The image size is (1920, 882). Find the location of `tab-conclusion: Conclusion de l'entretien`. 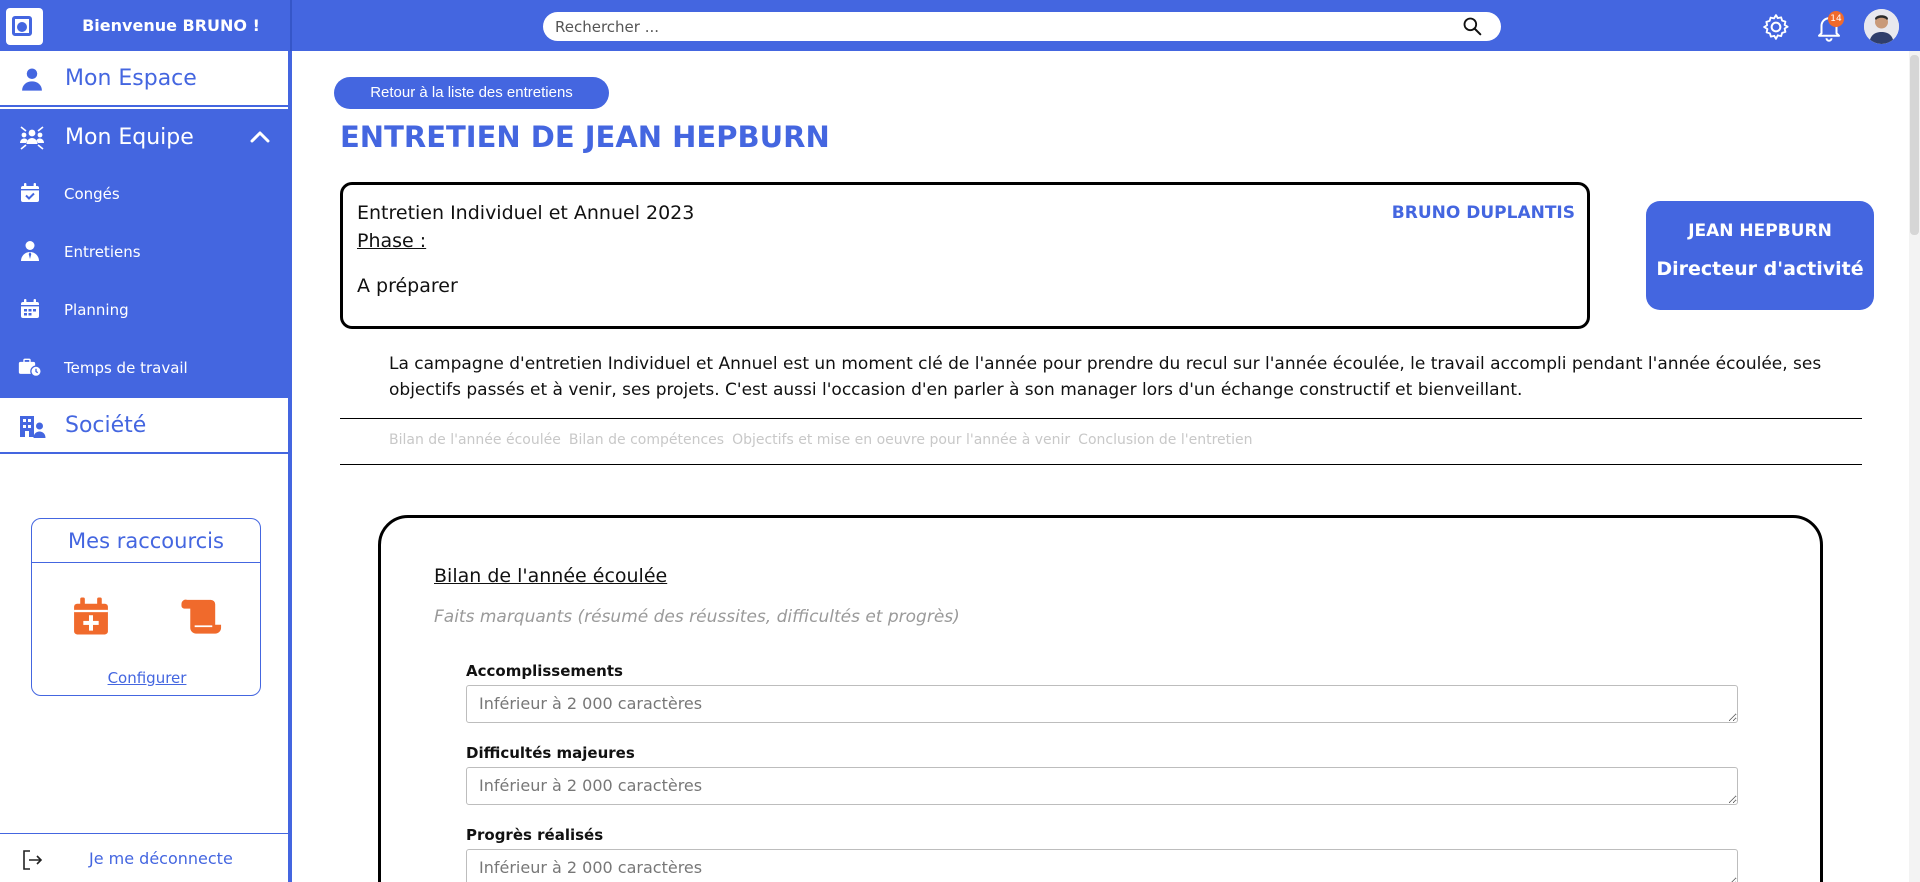

tab-conclusion: Conclusion de l'entretien is located at coordinates (1165, 440).